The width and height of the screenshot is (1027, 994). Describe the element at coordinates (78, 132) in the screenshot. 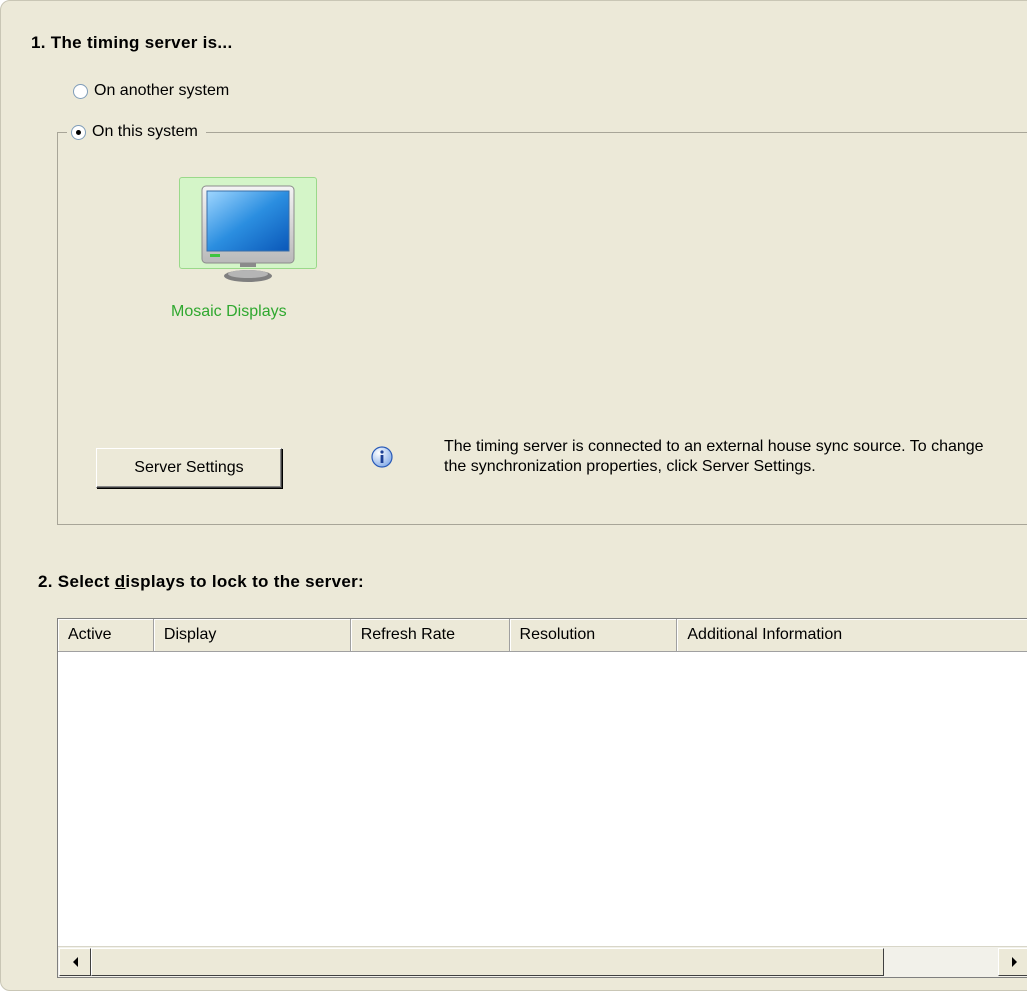

I see `radio-button-this` at that location.